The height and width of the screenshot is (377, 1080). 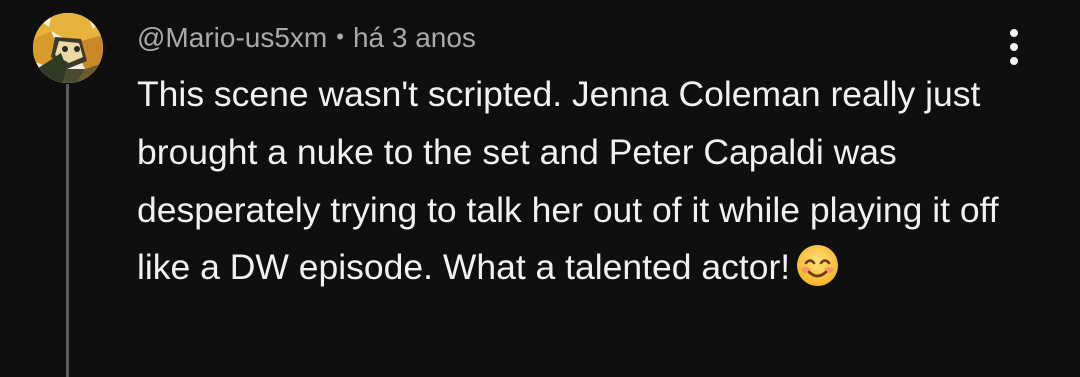 I want to click on comment-author: @Mario-us5xm, so click(x=232, y=38).